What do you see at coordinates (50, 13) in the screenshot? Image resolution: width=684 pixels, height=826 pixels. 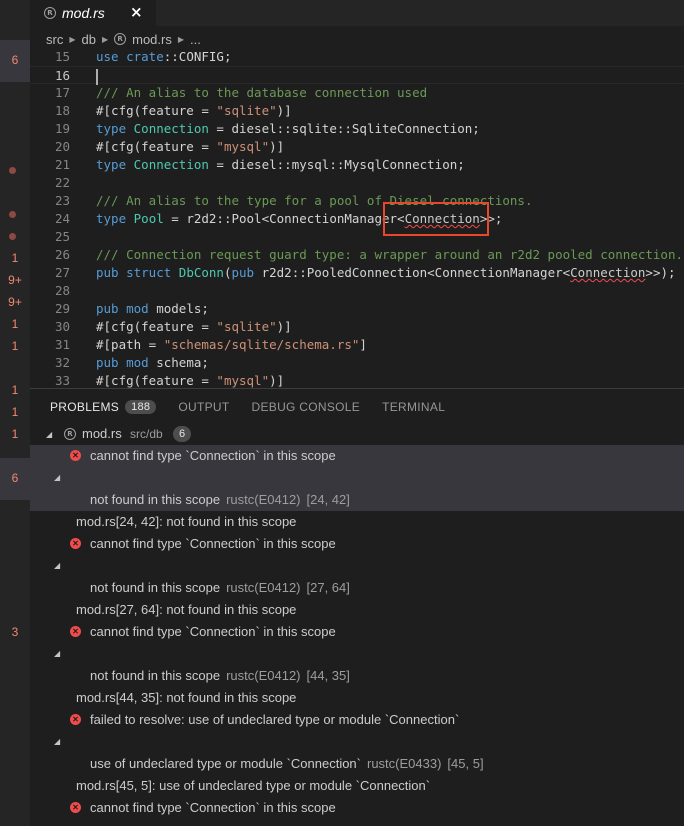 I see `rust-file-icon: R` at bounding box center [50, 13].